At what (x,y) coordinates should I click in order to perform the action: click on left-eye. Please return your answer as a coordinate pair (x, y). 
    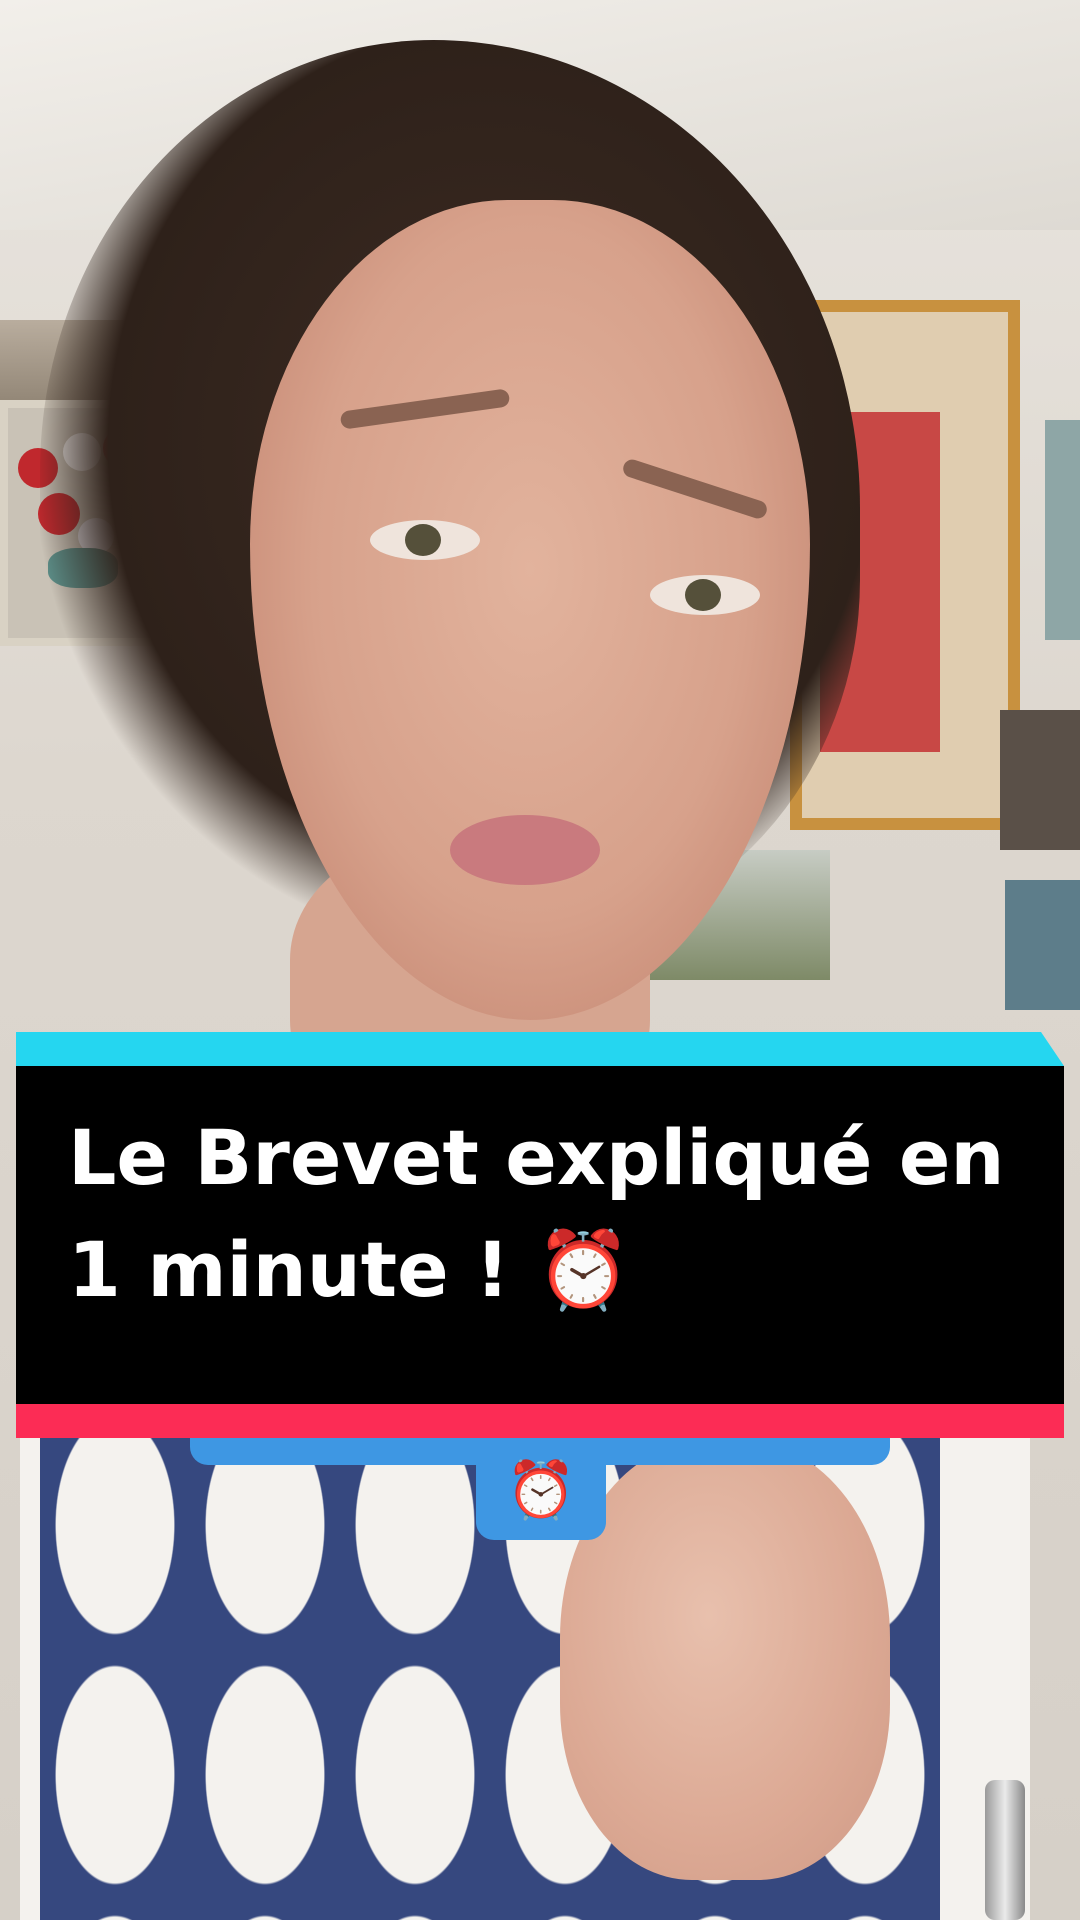
    Looking at the image, I should click on (425, 540).